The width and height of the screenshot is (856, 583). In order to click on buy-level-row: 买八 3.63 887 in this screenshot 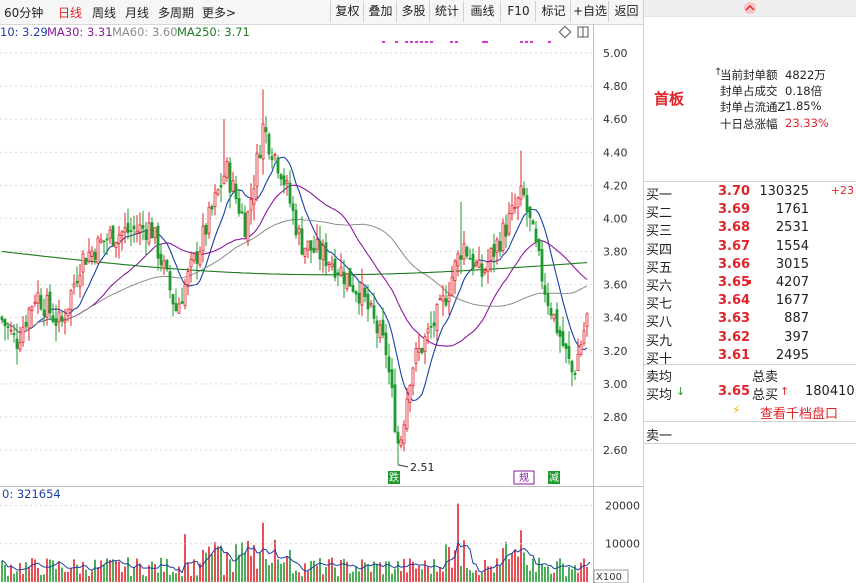, I will do `click(750, 320)`.